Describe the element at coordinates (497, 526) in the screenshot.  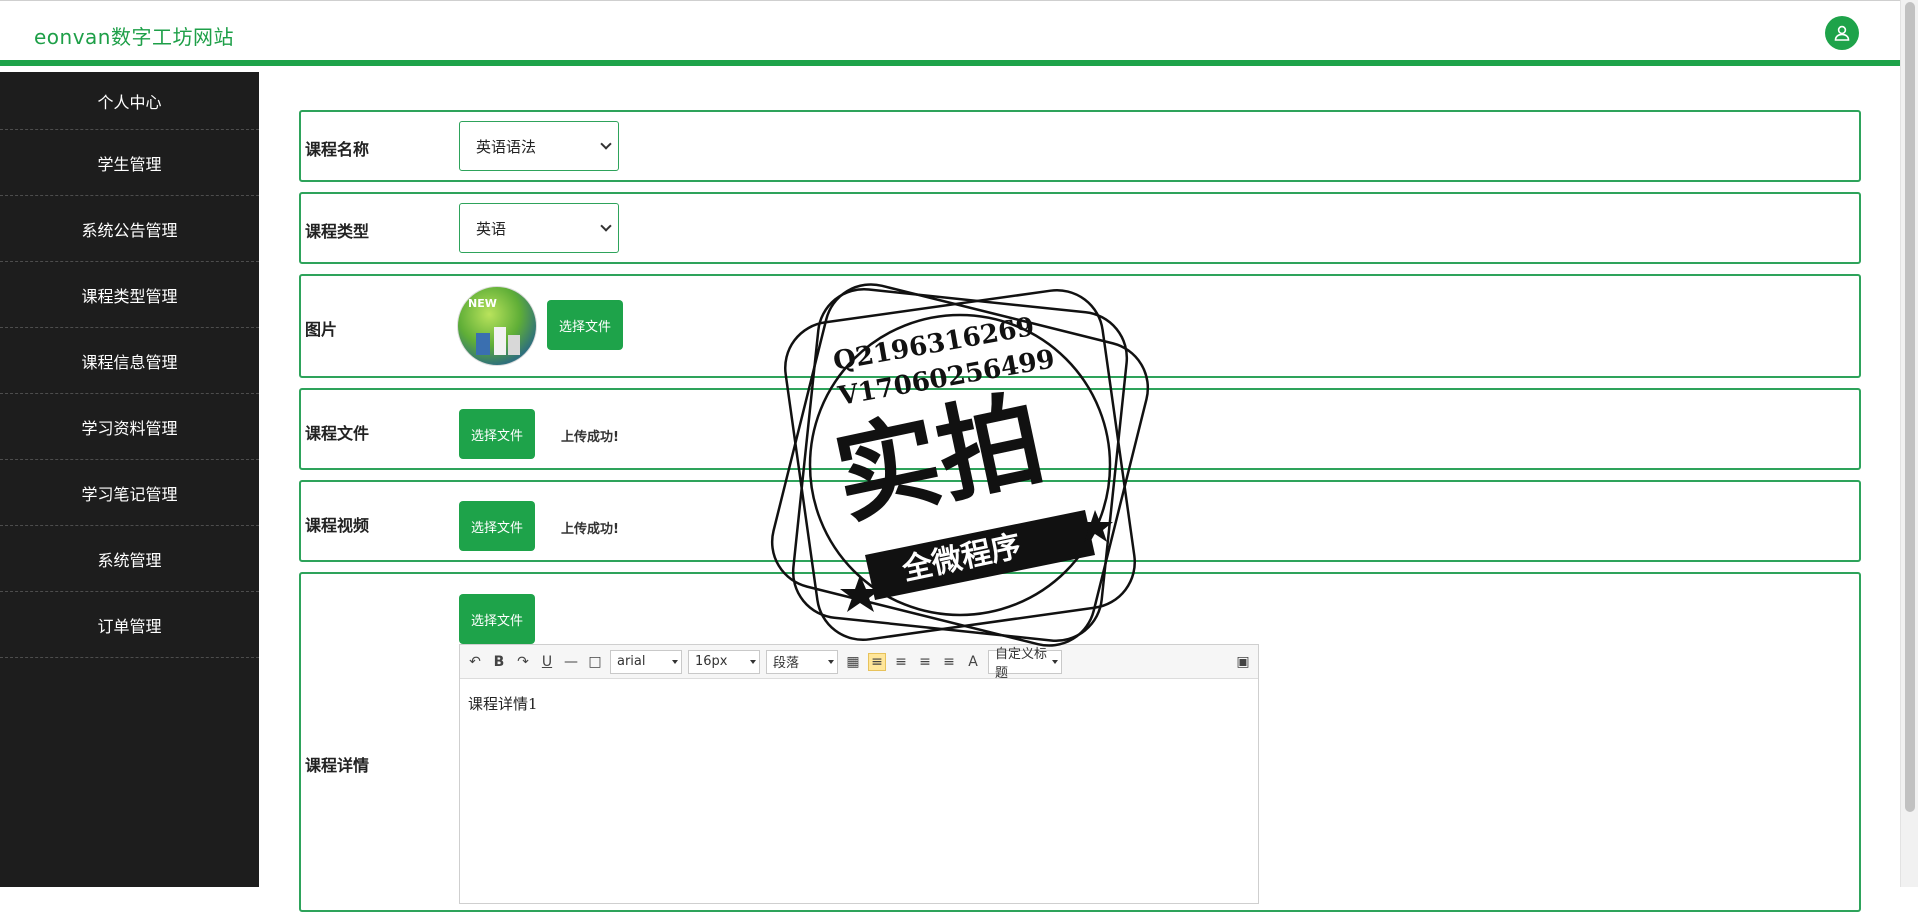
I see `course-video-choose-button: 选择文件` at that location.